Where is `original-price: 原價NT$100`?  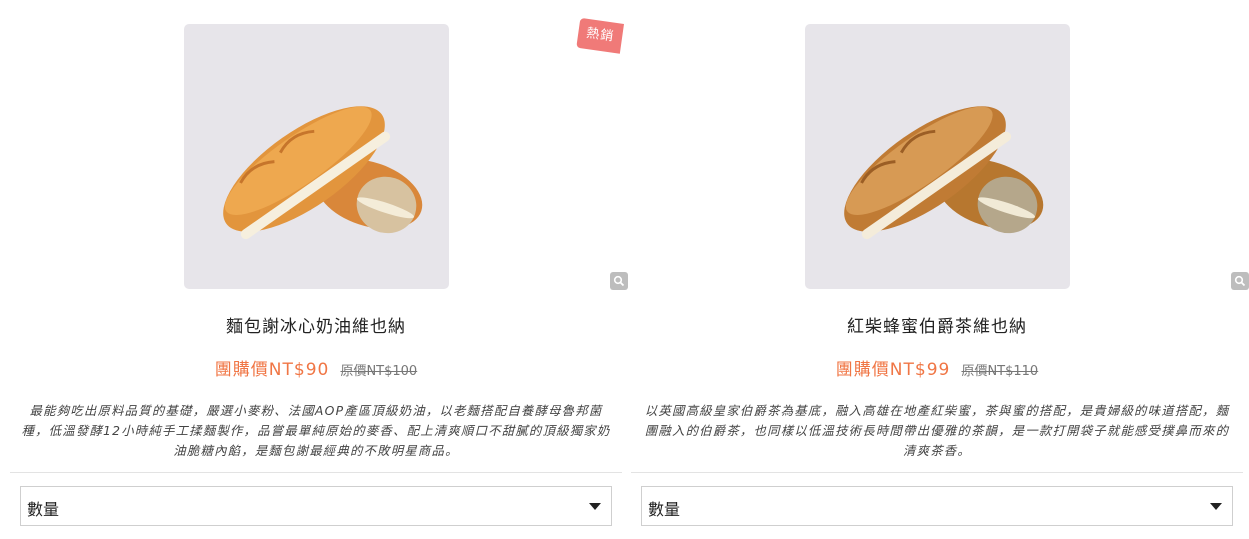 original-price: 原價NT$100 is located at coordinates (379, 371).